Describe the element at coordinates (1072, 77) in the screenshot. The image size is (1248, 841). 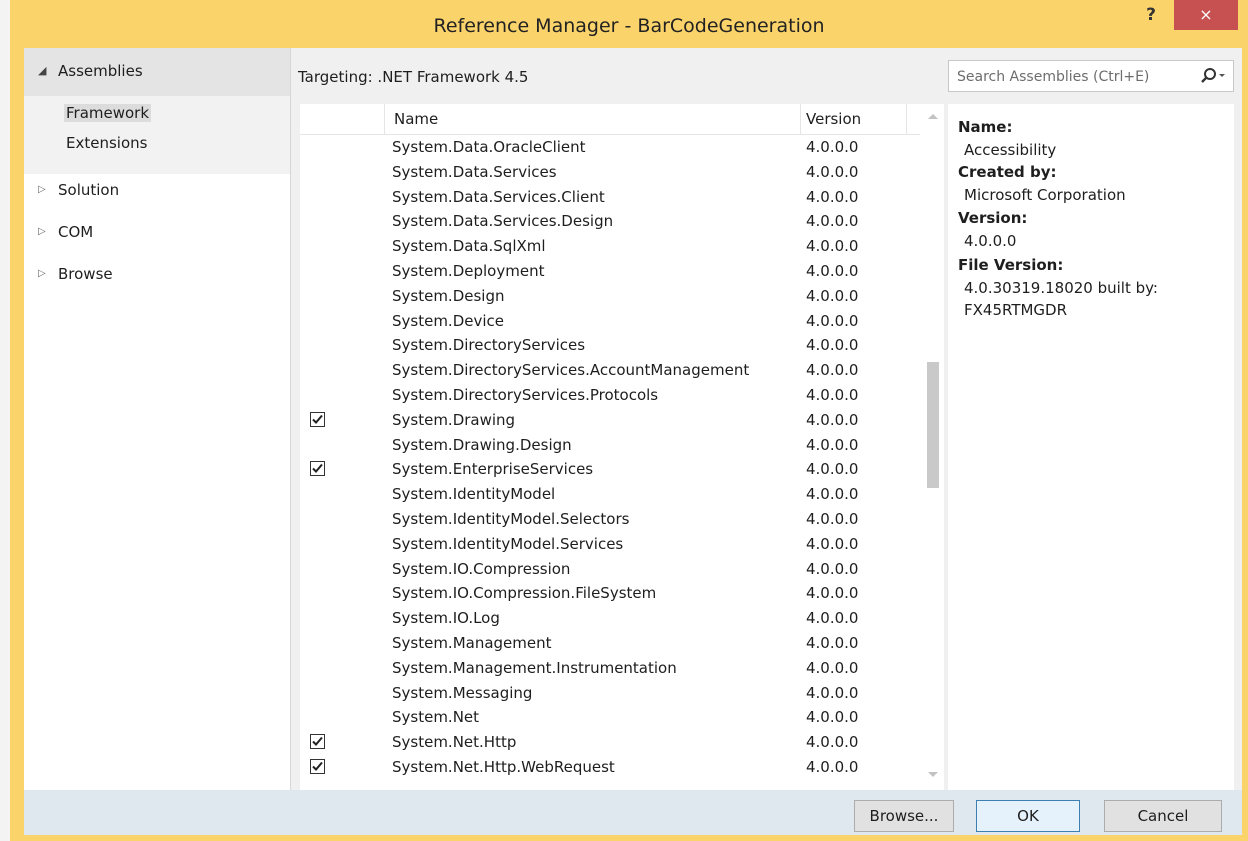
I see `search-input` at that location.